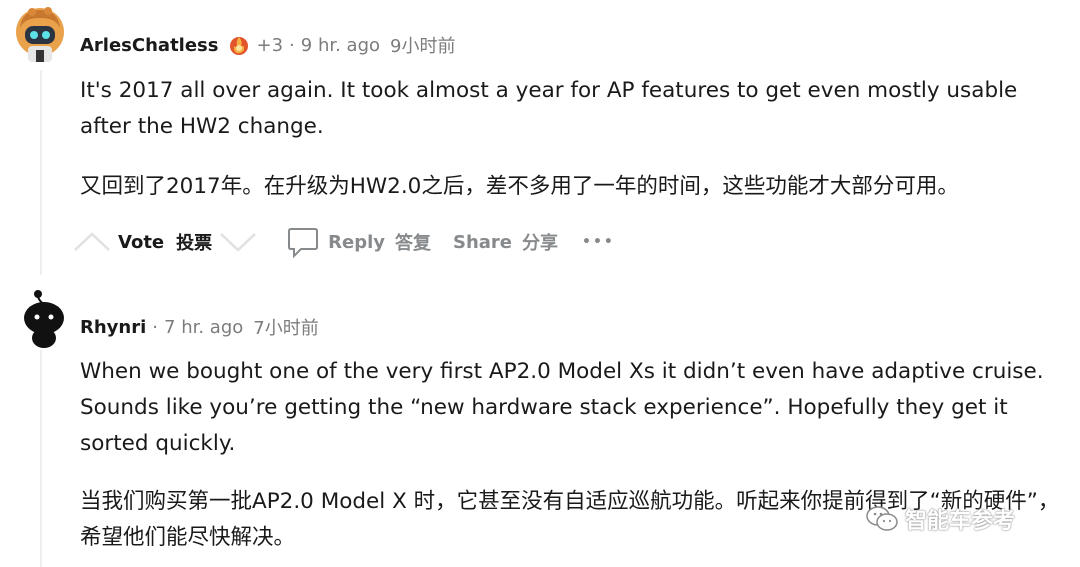 The height and width of the screenshot is (567, 1080). I want to click on username: Rhynri, so click(113, 327).